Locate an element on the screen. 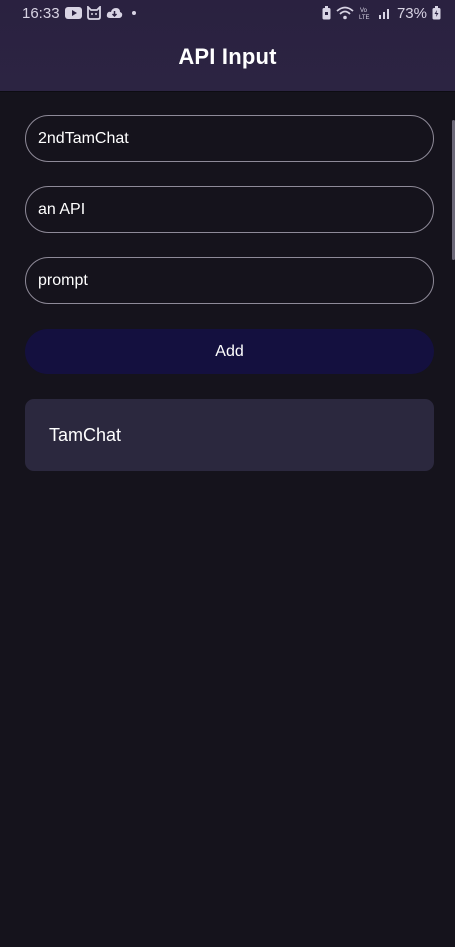 The image size is (455, 947). api-input is located at coordinates (229, 209).